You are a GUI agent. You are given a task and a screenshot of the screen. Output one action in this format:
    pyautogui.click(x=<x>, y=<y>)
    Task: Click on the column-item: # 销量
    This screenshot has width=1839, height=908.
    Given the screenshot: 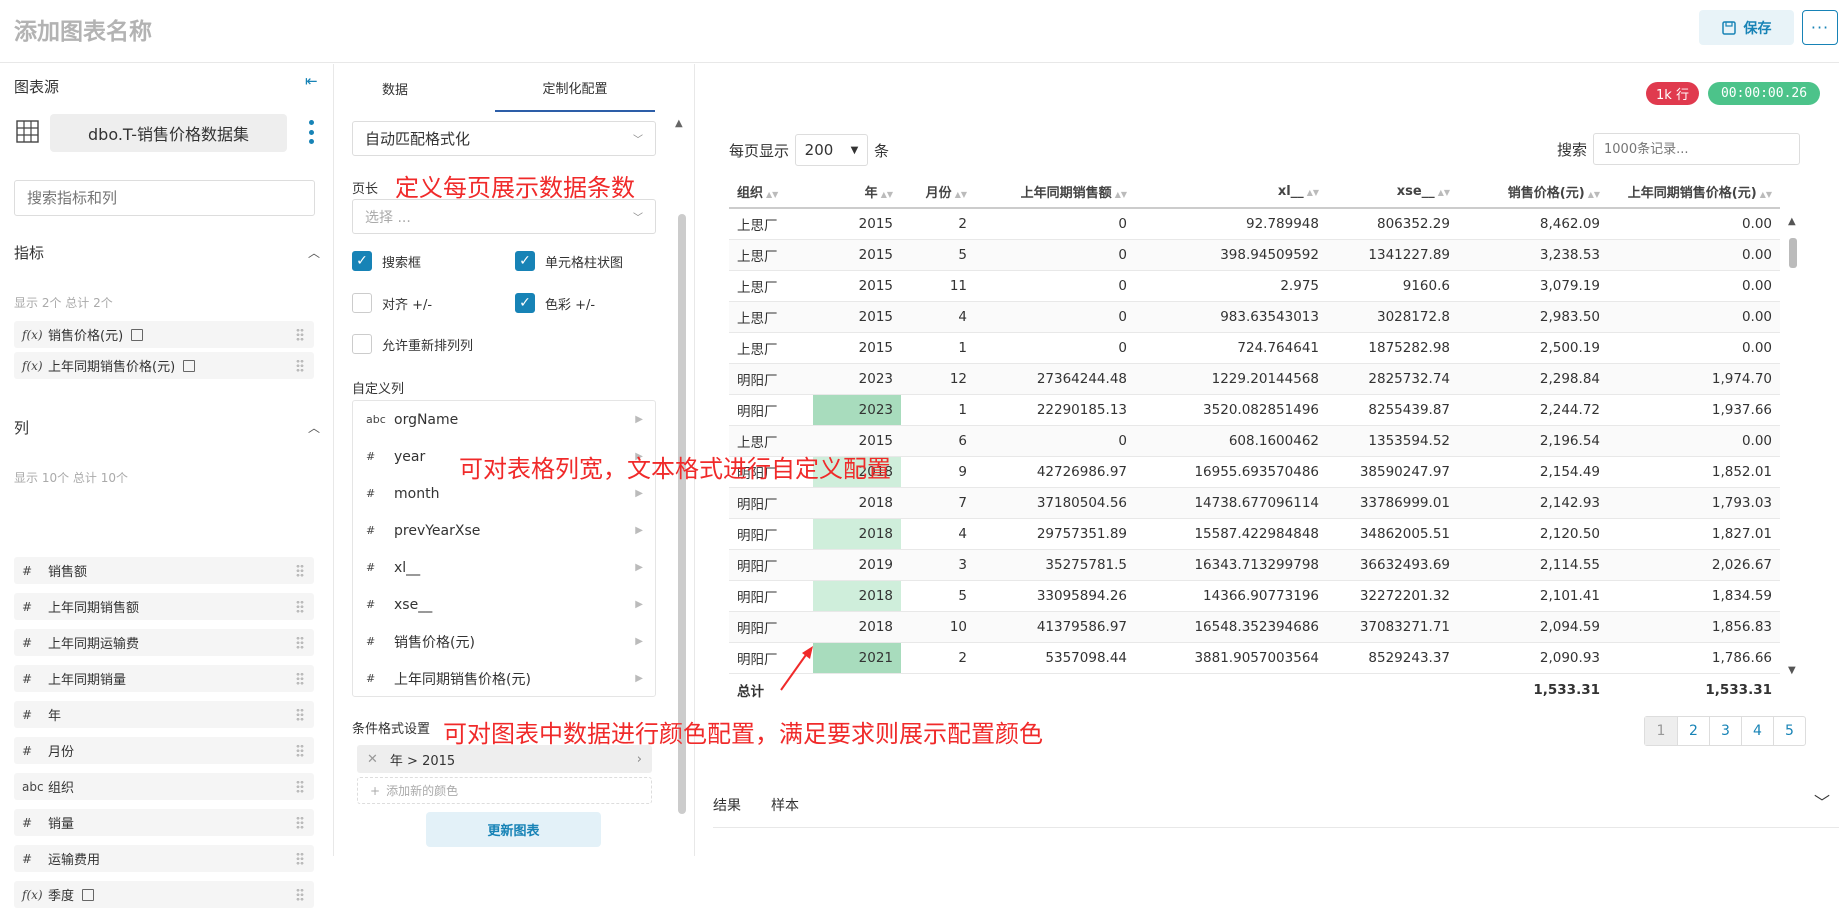 What is the action you would take?
    pyautogui.click(x=164, y=822)
    